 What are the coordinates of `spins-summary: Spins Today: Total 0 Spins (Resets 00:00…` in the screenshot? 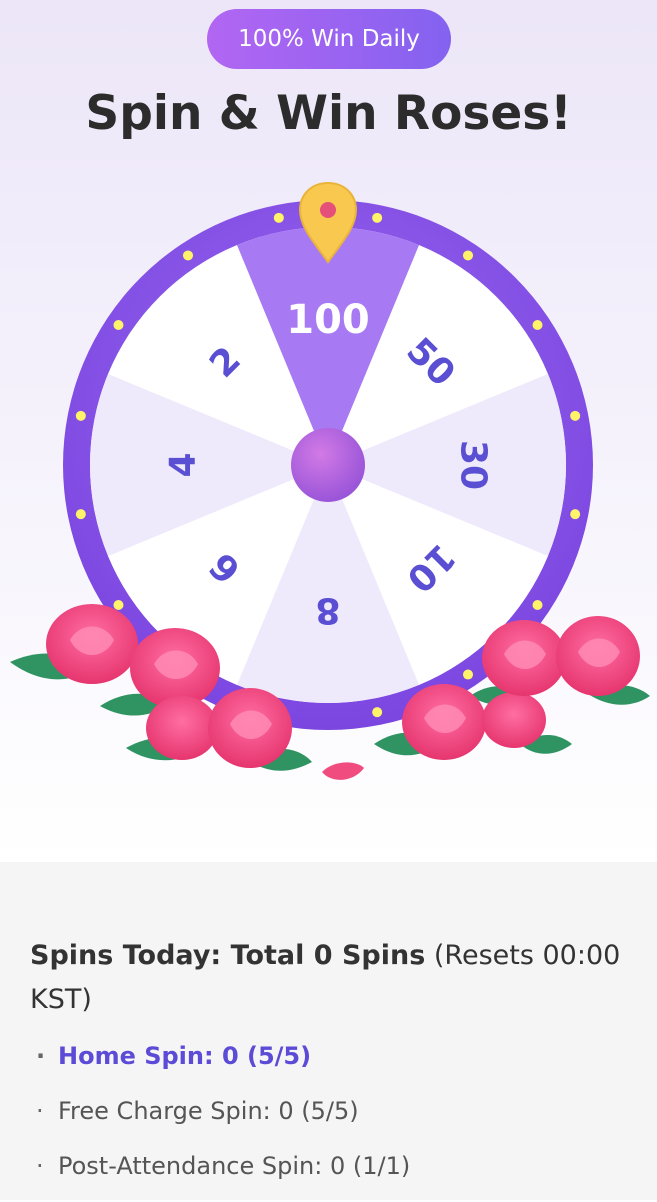 It's located at (330, 978).